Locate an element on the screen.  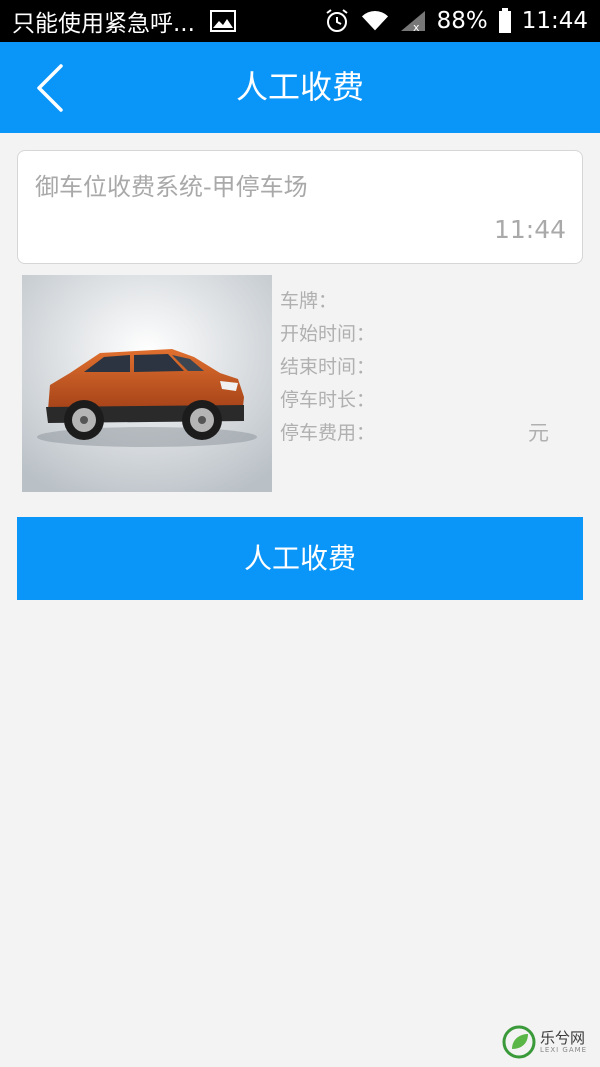
message-card: 御车位收费系统-甲停车场 11:44 is located at coordinates (300, 207).